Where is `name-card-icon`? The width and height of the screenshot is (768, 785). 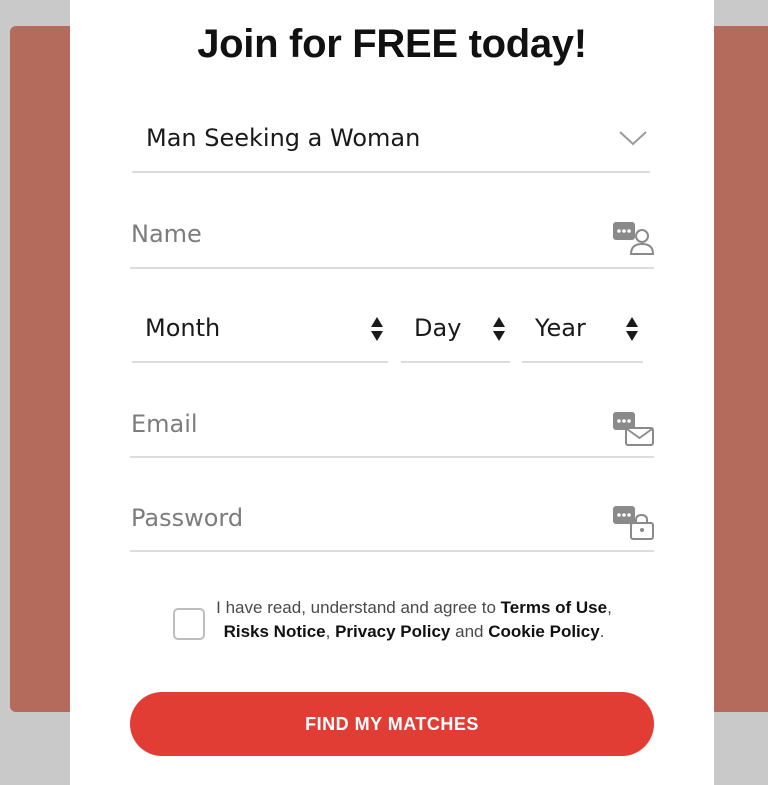
name-card-icon is located at coordinates (633, 238).